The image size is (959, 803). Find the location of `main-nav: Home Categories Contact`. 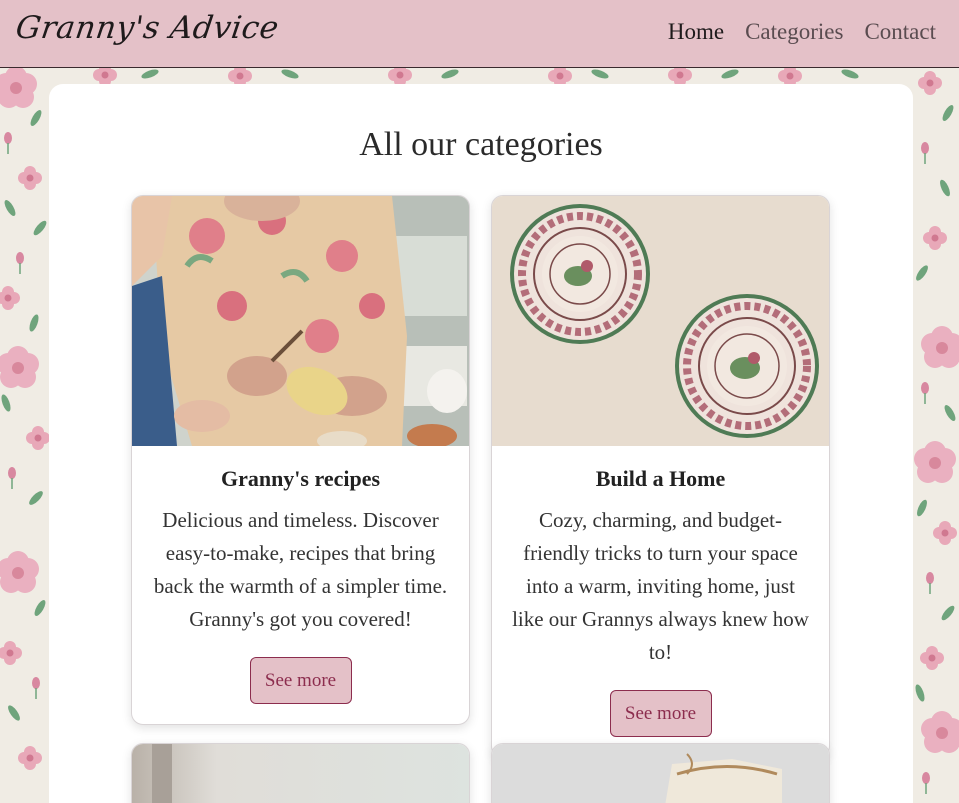

main-nav: Home Categories Contact is located at coordinates (802, 32).